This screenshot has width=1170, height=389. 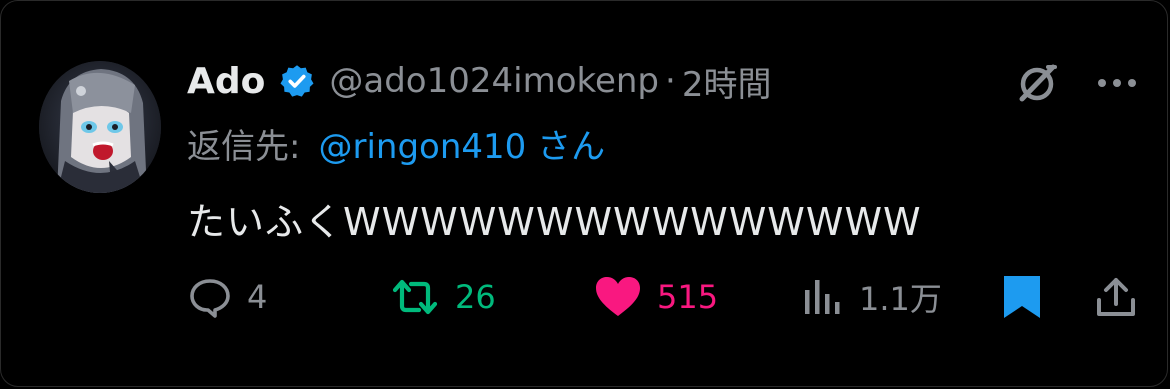 I want to click on bookmark-button, so click(x=1022, y=297).